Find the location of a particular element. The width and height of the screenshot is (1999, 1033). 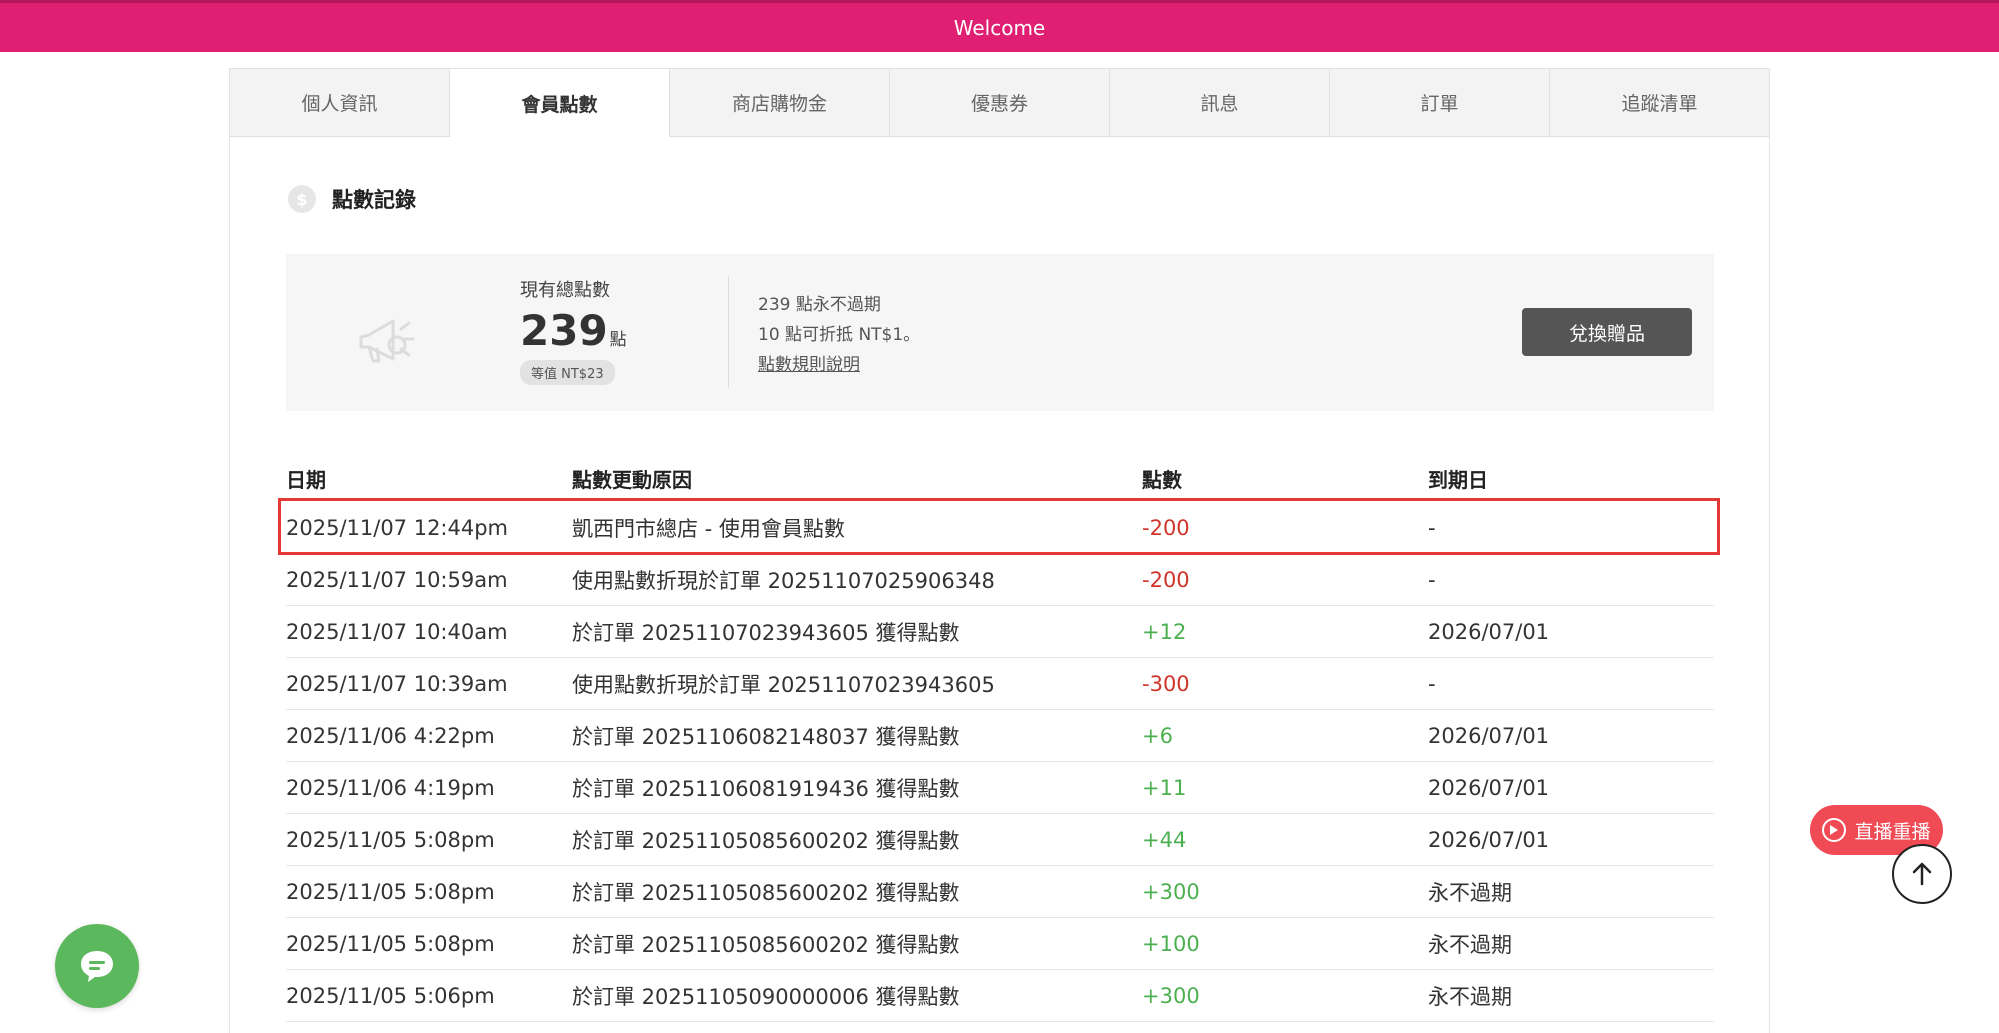

megaphone-icon is located at coordinates (387, 341).